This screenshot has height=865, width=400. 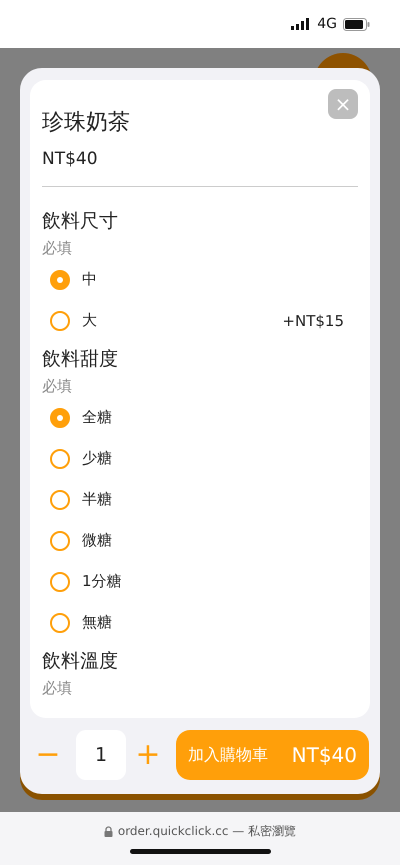 I want to click on url-text: order.quickclick.cc — 私密瀏覽, so click(x=207, y=831).